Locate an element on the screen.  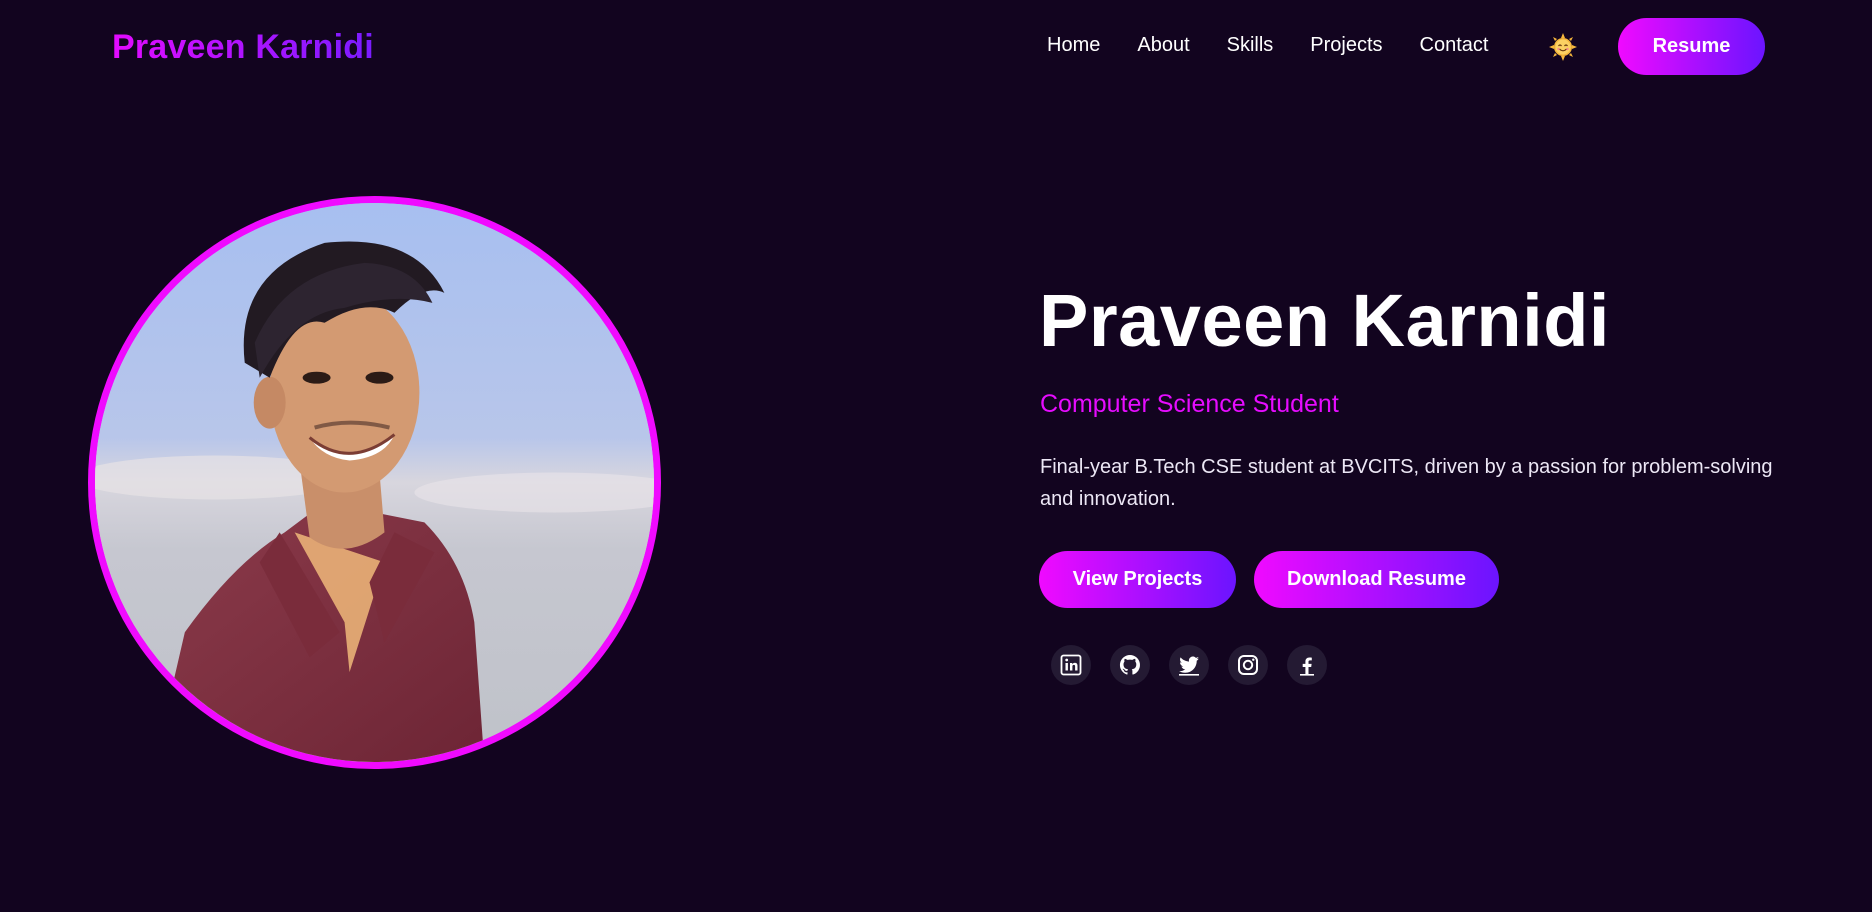
hero-role: Computer Science Student is located at coordinates (1189, 404).